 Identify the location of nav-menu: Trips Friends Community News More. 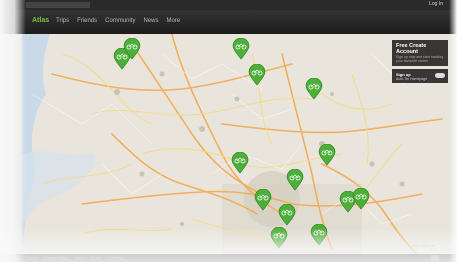
(118, 21).